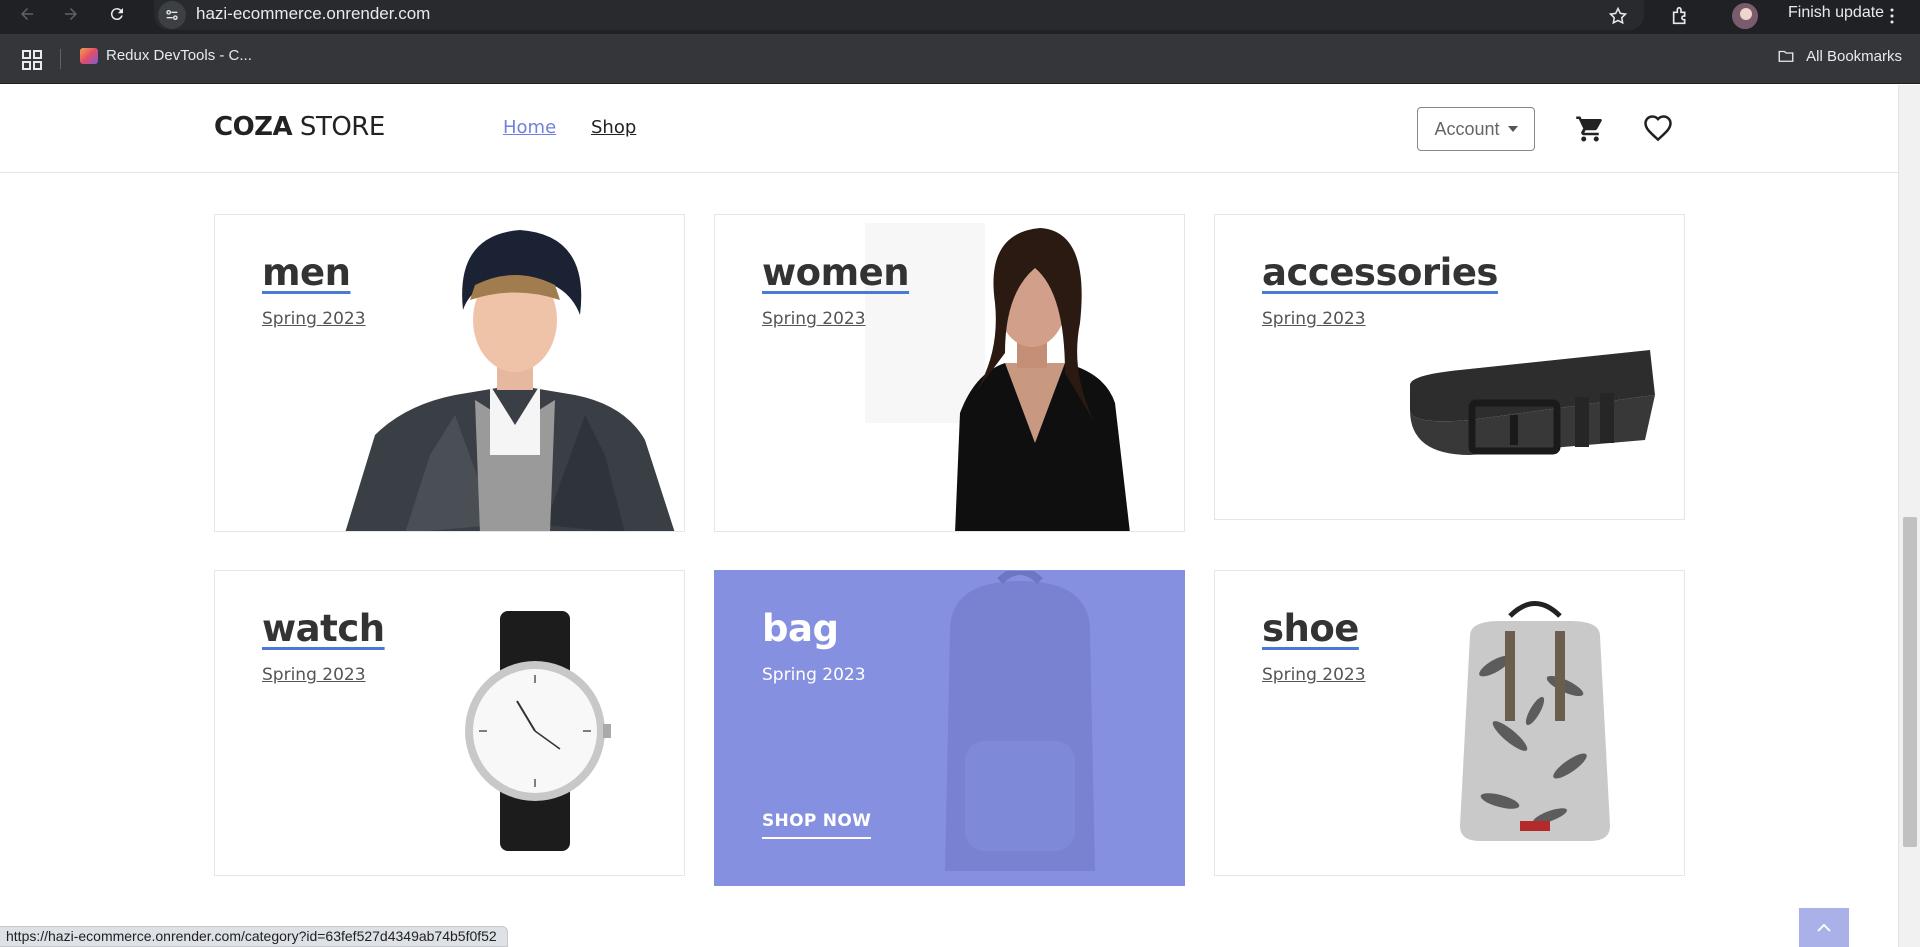  I want to click on category-card-shoe: shoe Spring 2023, so click(1449, 723).